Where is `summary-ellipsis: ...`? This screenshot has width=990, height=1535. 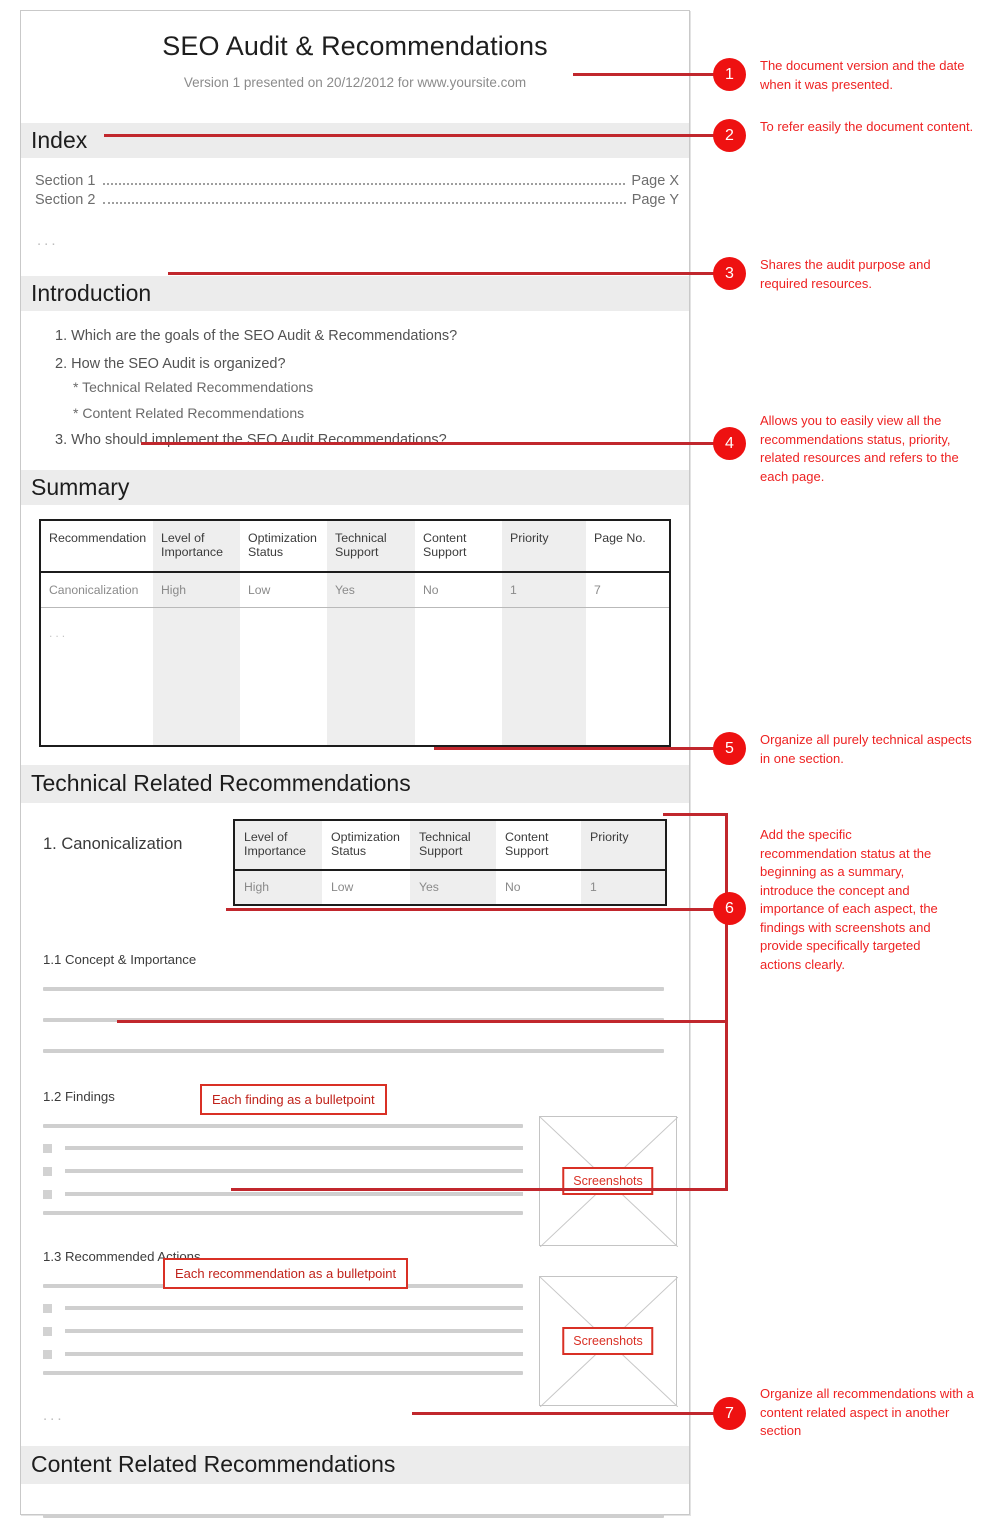
summary-ellipsis: ... is located at coordinates (59, 633).